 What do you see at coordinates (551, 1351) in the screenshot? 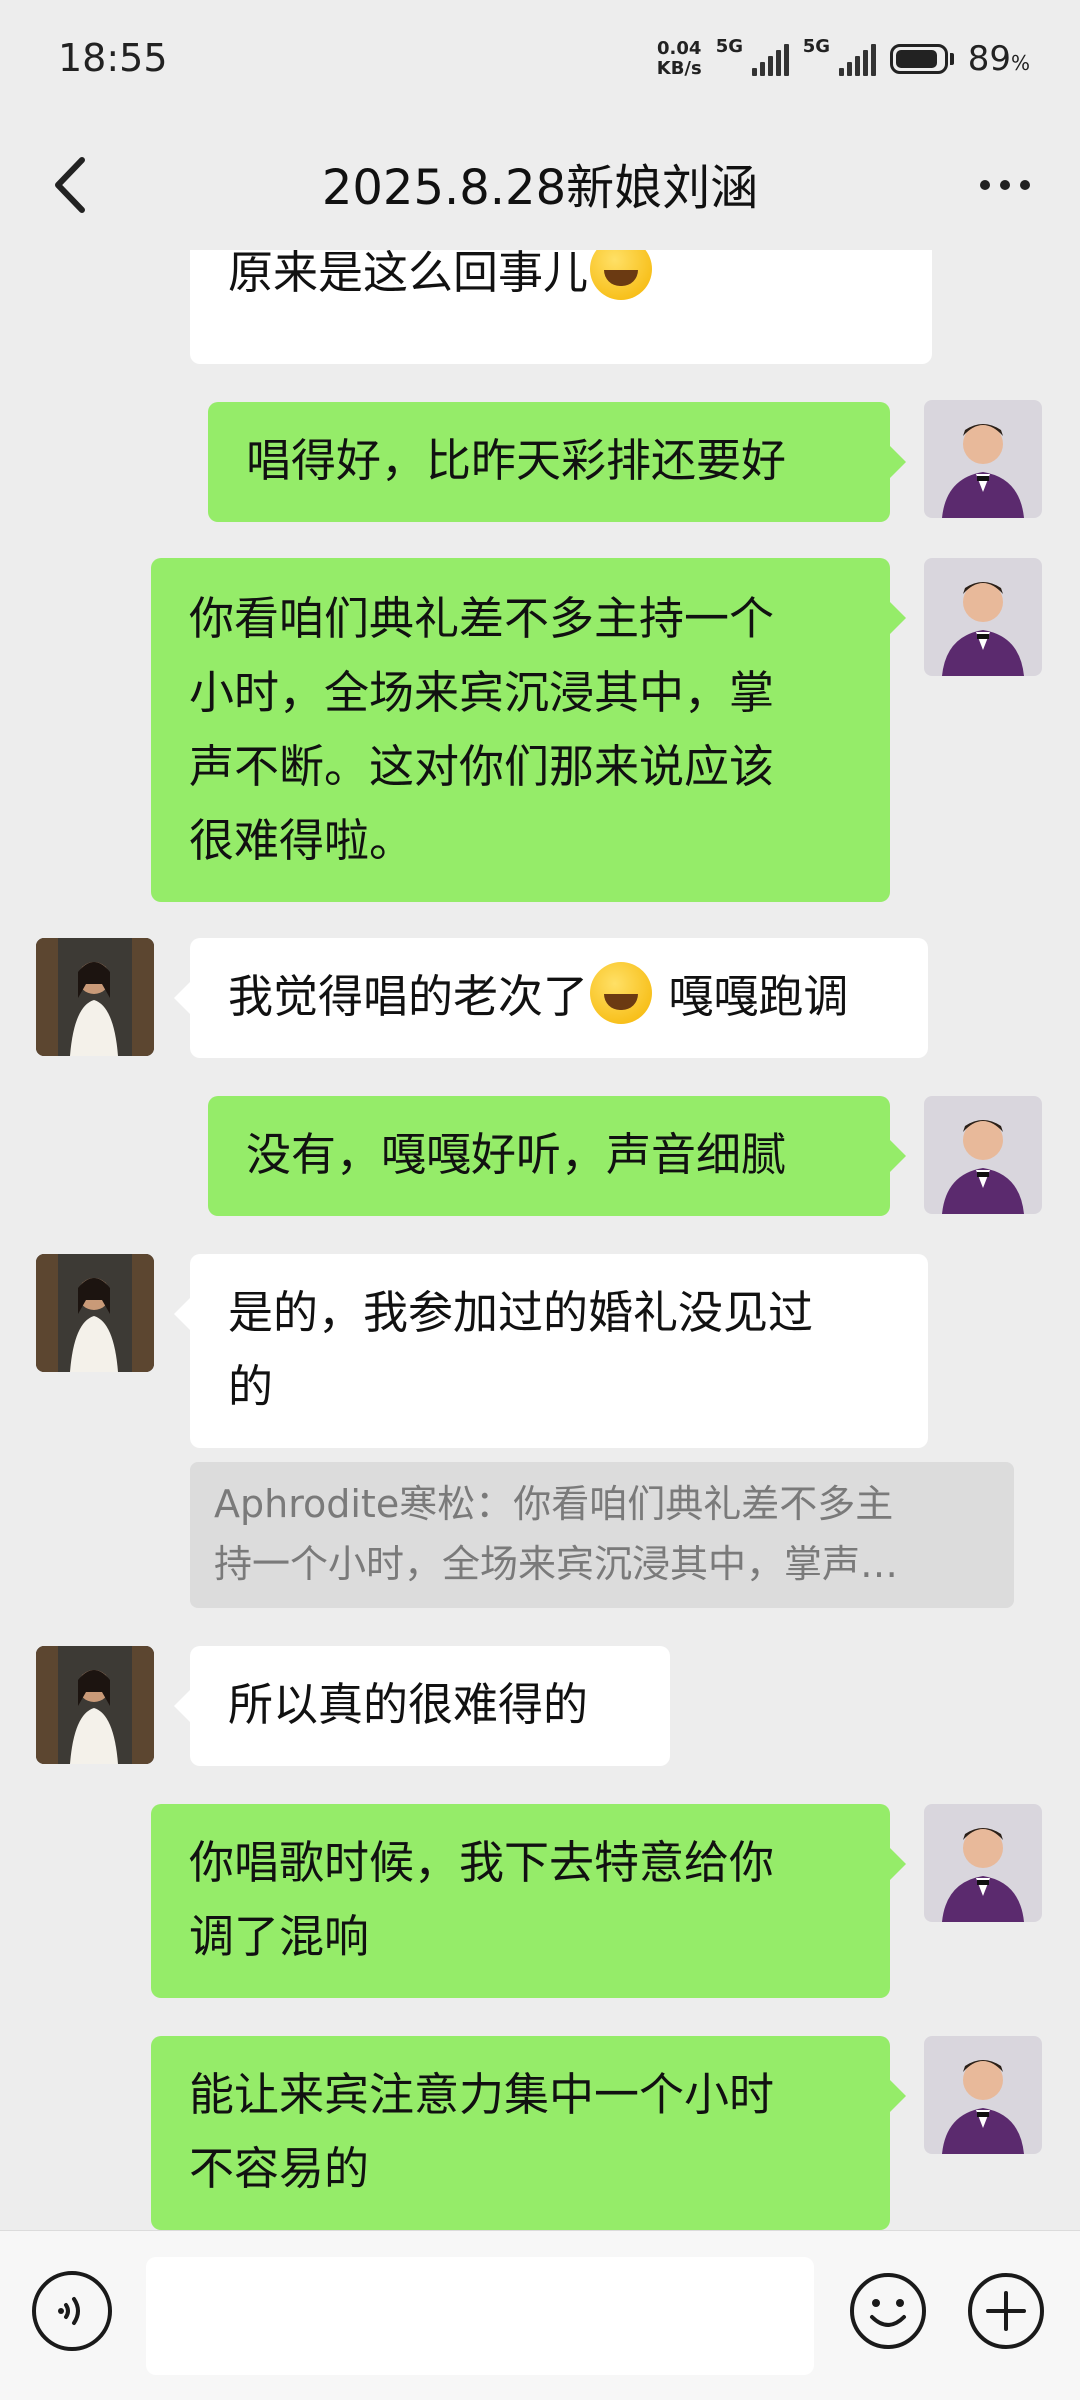
I see `message-bubble-other: 是的，我参加过的婚礼没见过 的` at bounding box center [551, 1351].